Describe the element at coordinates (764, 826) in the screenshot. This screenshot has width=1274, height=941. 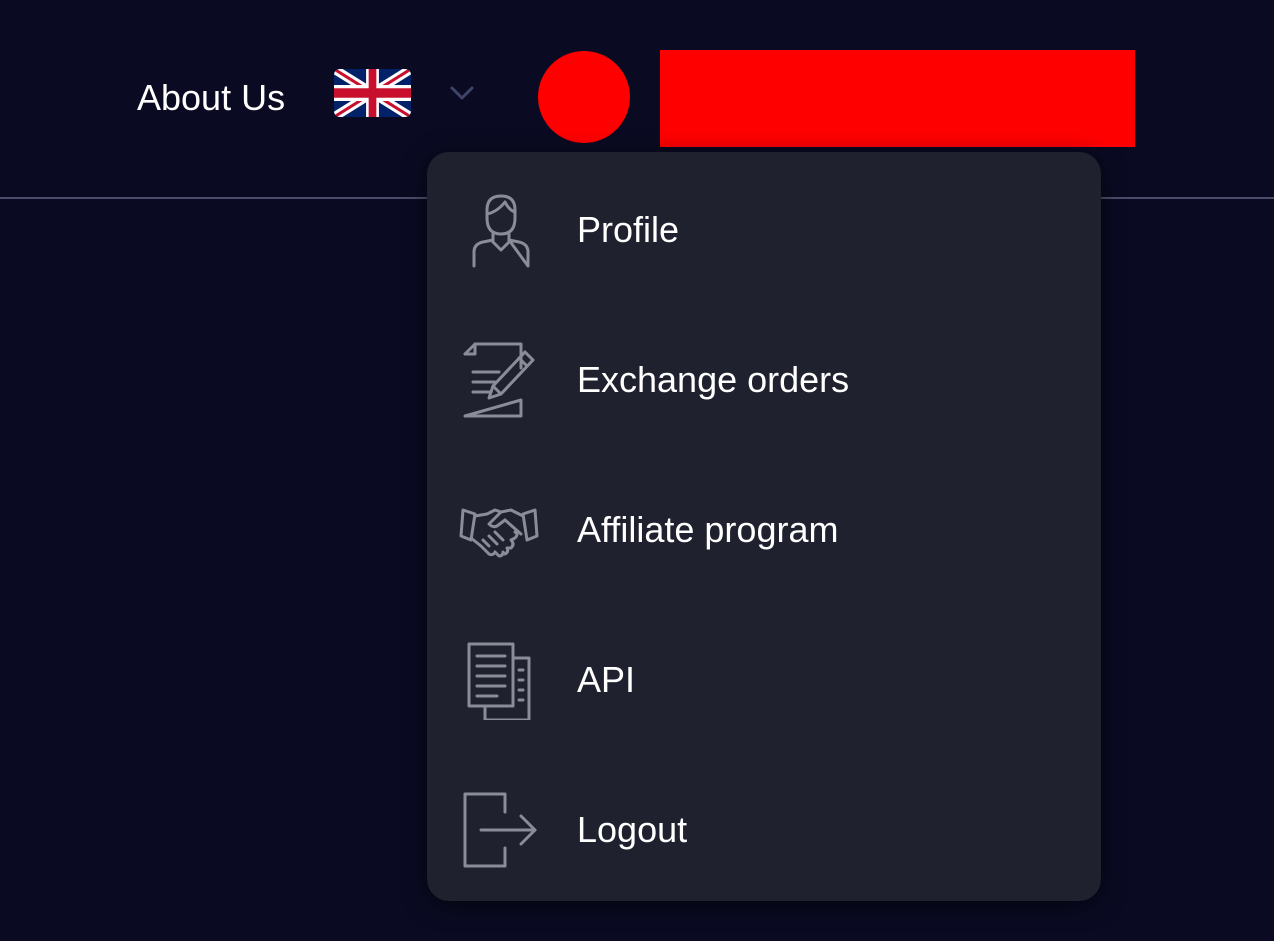
I see `menu-item-logout: Logout` at that location.